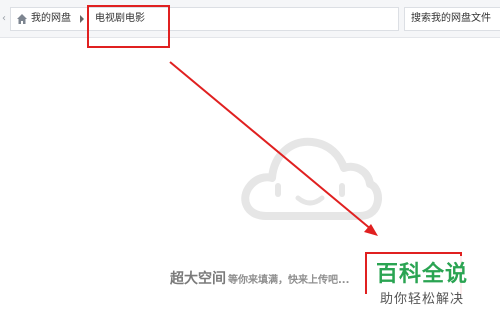 This screenshot has width=500, height=320. I want to click on home-icon, so click(22, 19).